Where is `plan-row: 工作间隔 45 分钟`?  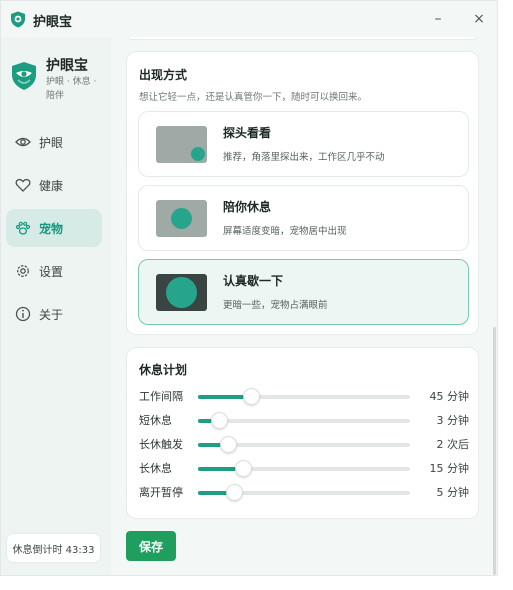
plan-row: 工作间隔 45 分钟 is located at coordinates (304, 396).